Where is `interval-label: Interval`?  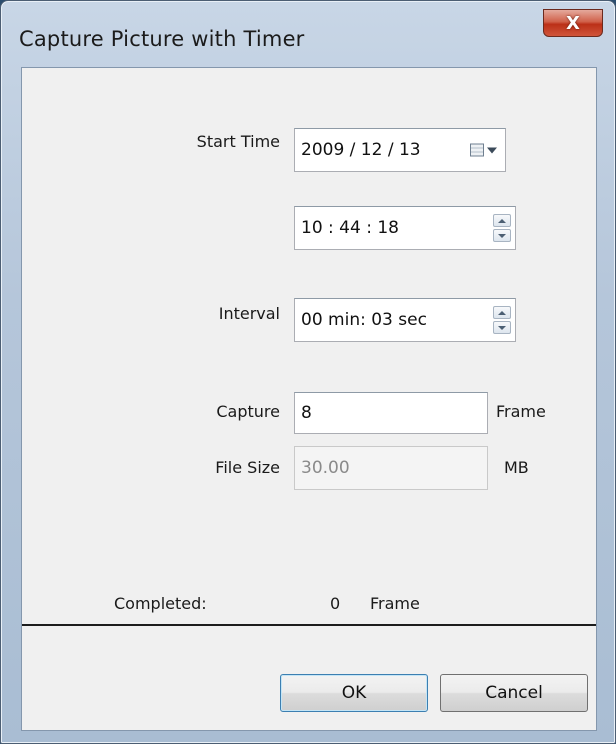
interval-label: Interval is located at coordinates (249, 313).